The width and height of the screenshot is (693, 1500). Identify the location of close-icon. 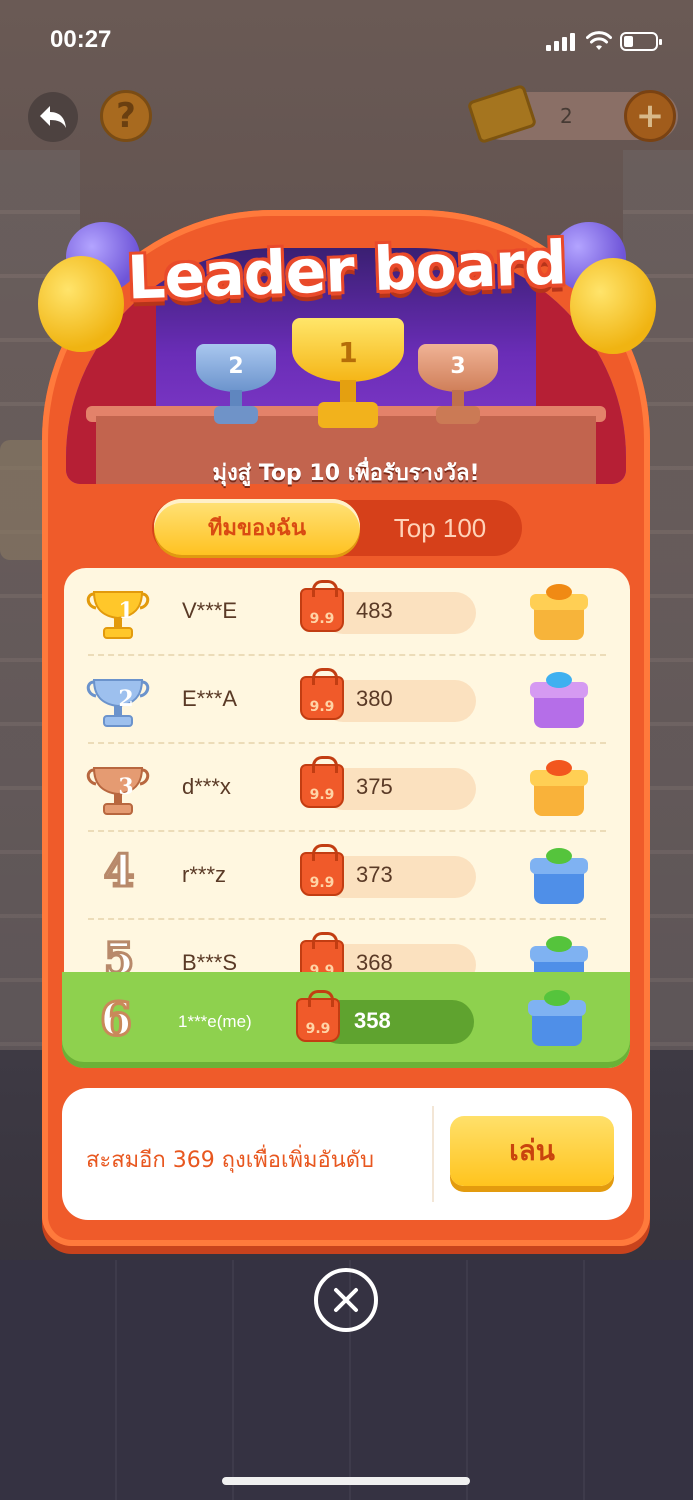
(346, 1300).